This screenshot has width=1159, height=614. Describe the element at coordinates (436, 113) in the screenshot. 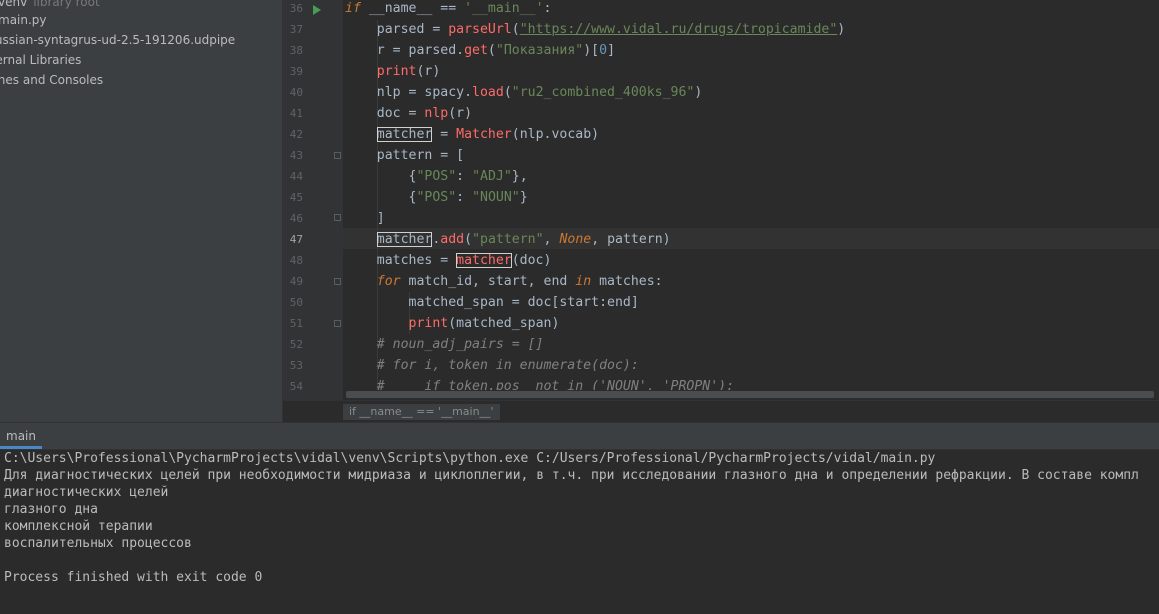

I see `function-token: nlp` at that location.